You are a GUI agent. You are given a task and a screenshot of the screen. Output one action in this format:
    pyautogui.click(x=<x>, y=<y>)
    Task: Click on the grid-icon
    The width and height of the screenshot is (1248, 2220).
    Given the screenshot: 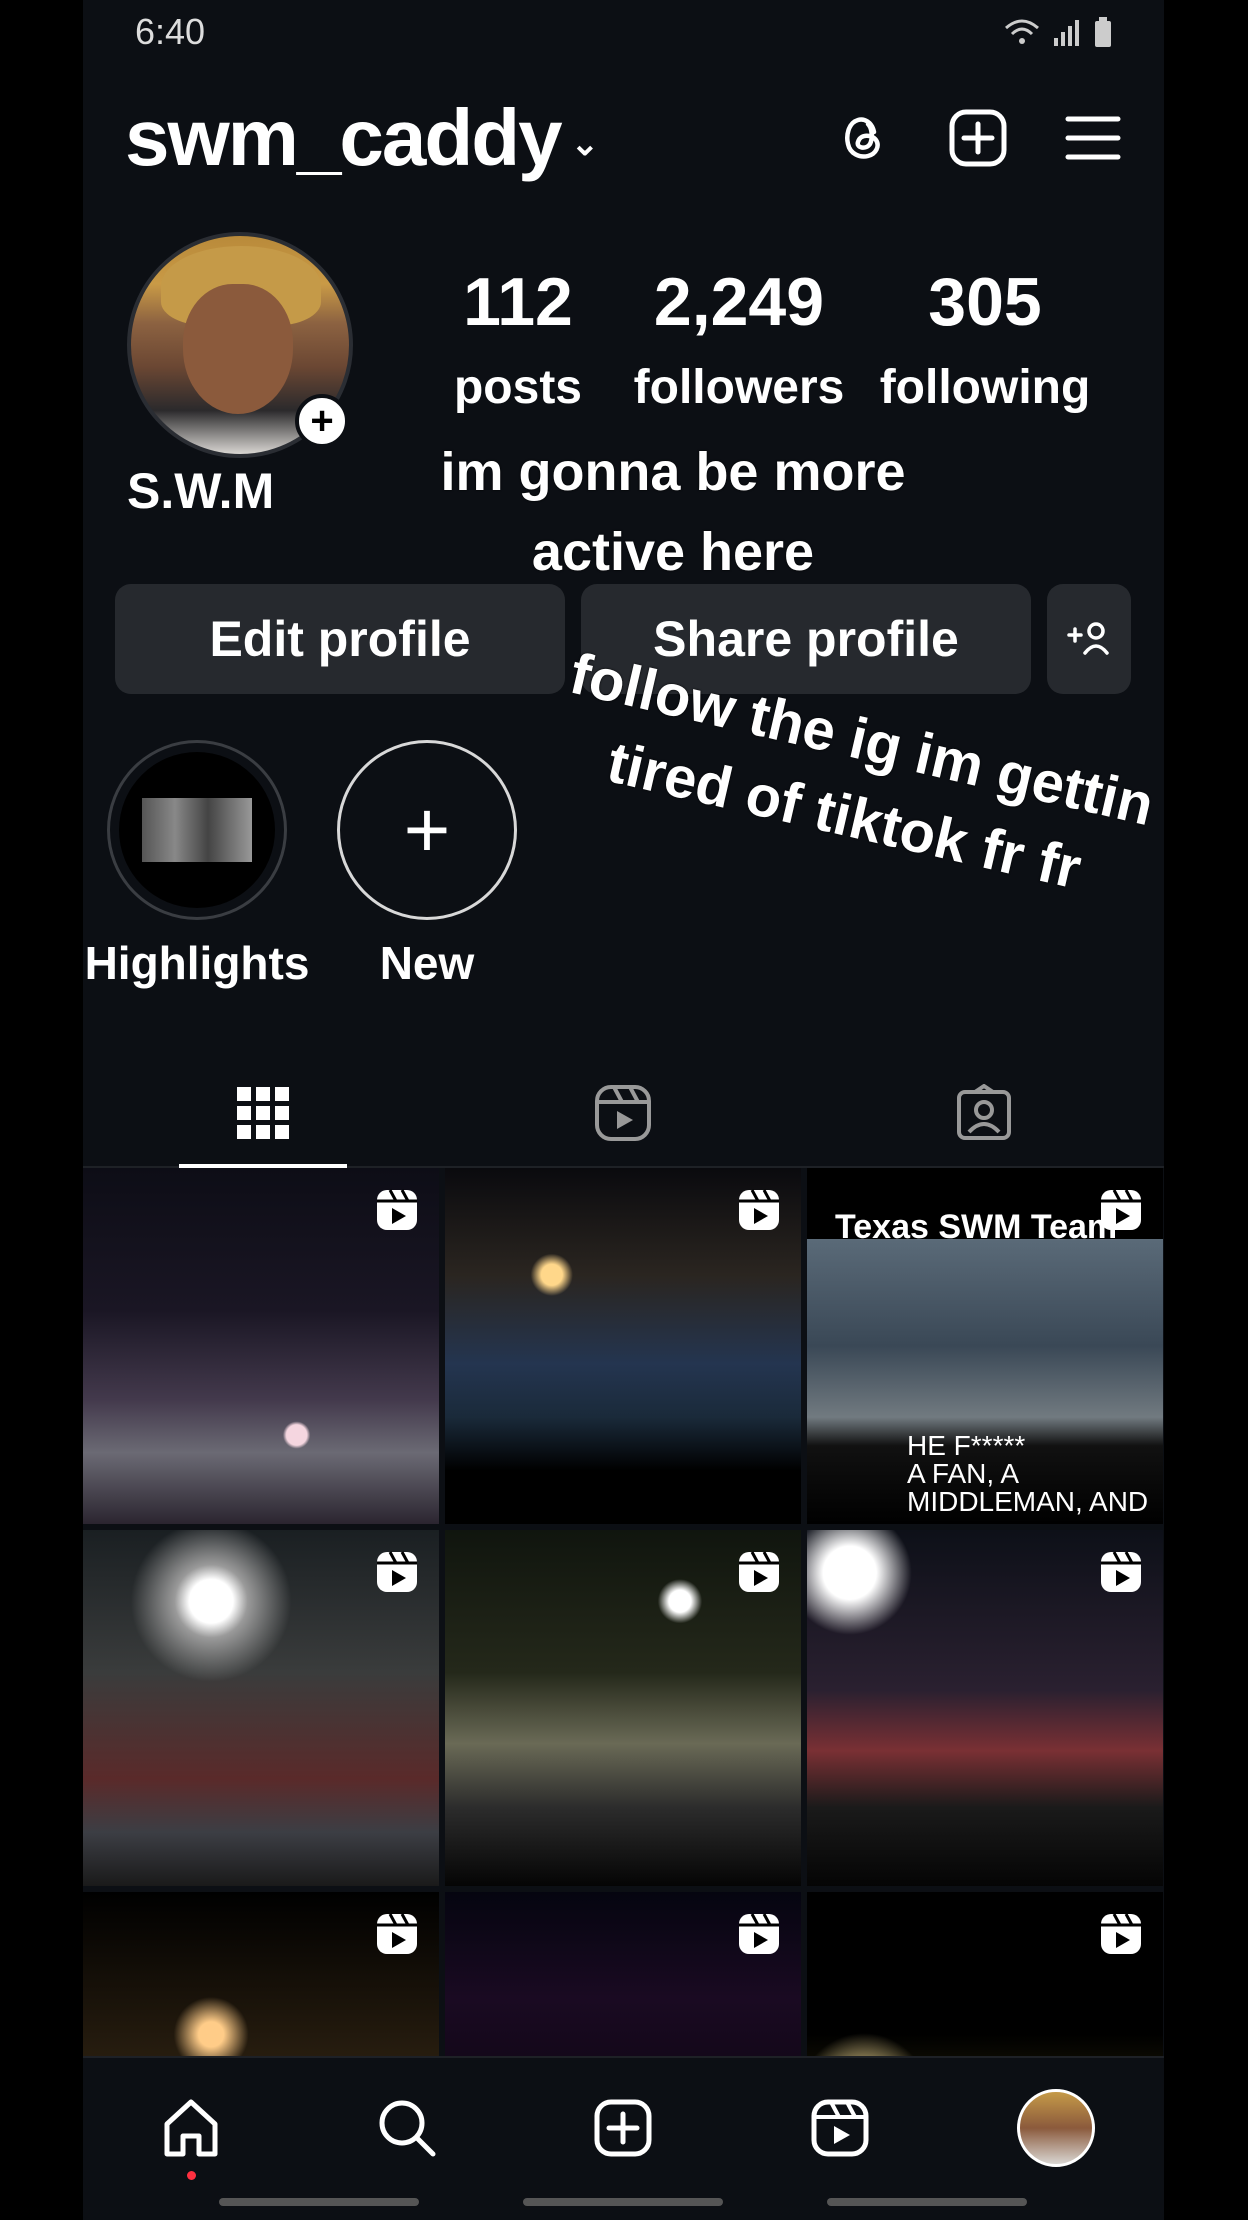 What is the action you would take?
    pyautogui.click(x=263, y=1113)
    